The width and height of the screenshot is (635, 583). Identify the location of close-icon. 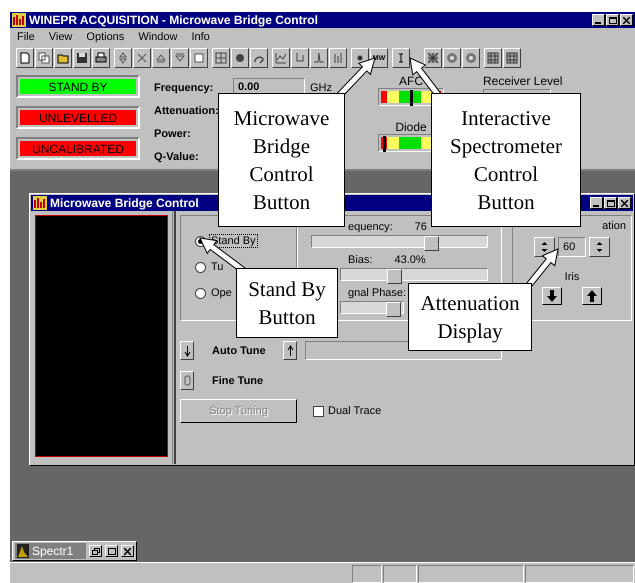
(626, 20).